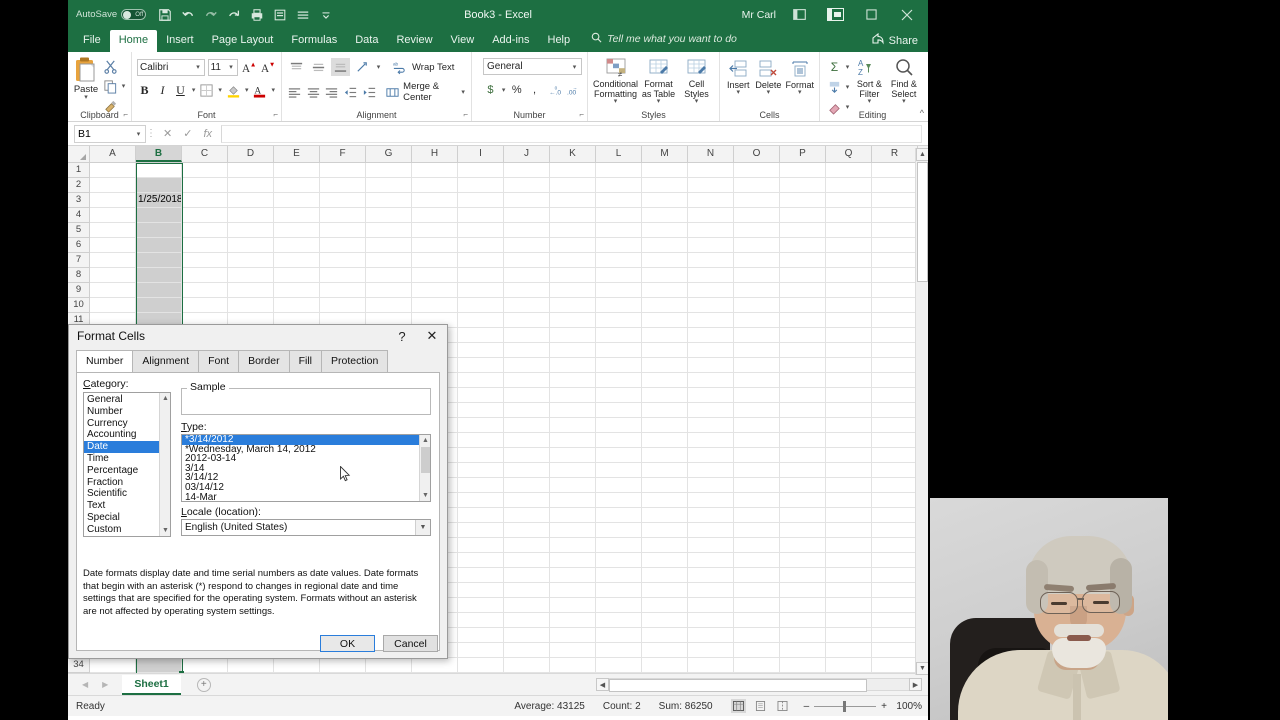 The width and height of the screenshot is (1280, 720). Describe the element at coordinates (527, 380) in the screenshot. I see `cell-j15` at that location.